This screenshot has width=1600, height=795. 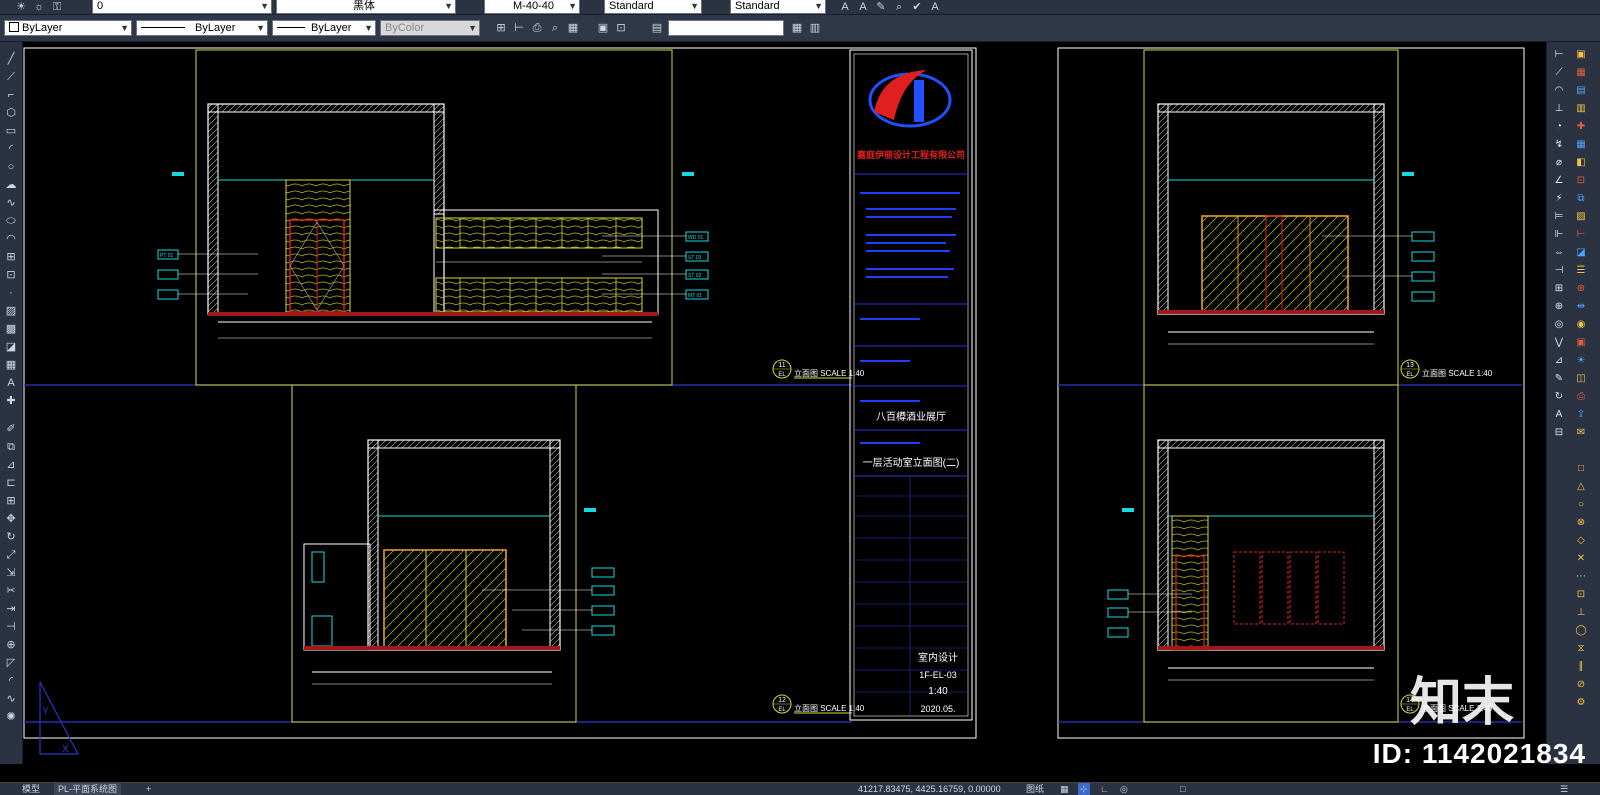 I want to click on bulb-icon: ☀, so click(x=21, y=7).